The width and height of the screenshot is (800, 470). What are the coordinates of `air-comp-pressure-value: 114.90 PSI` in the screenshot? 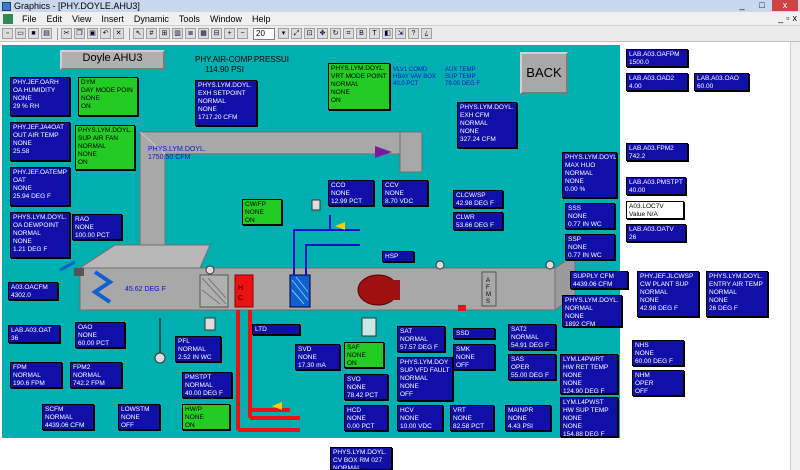 It's located at (224, 69).